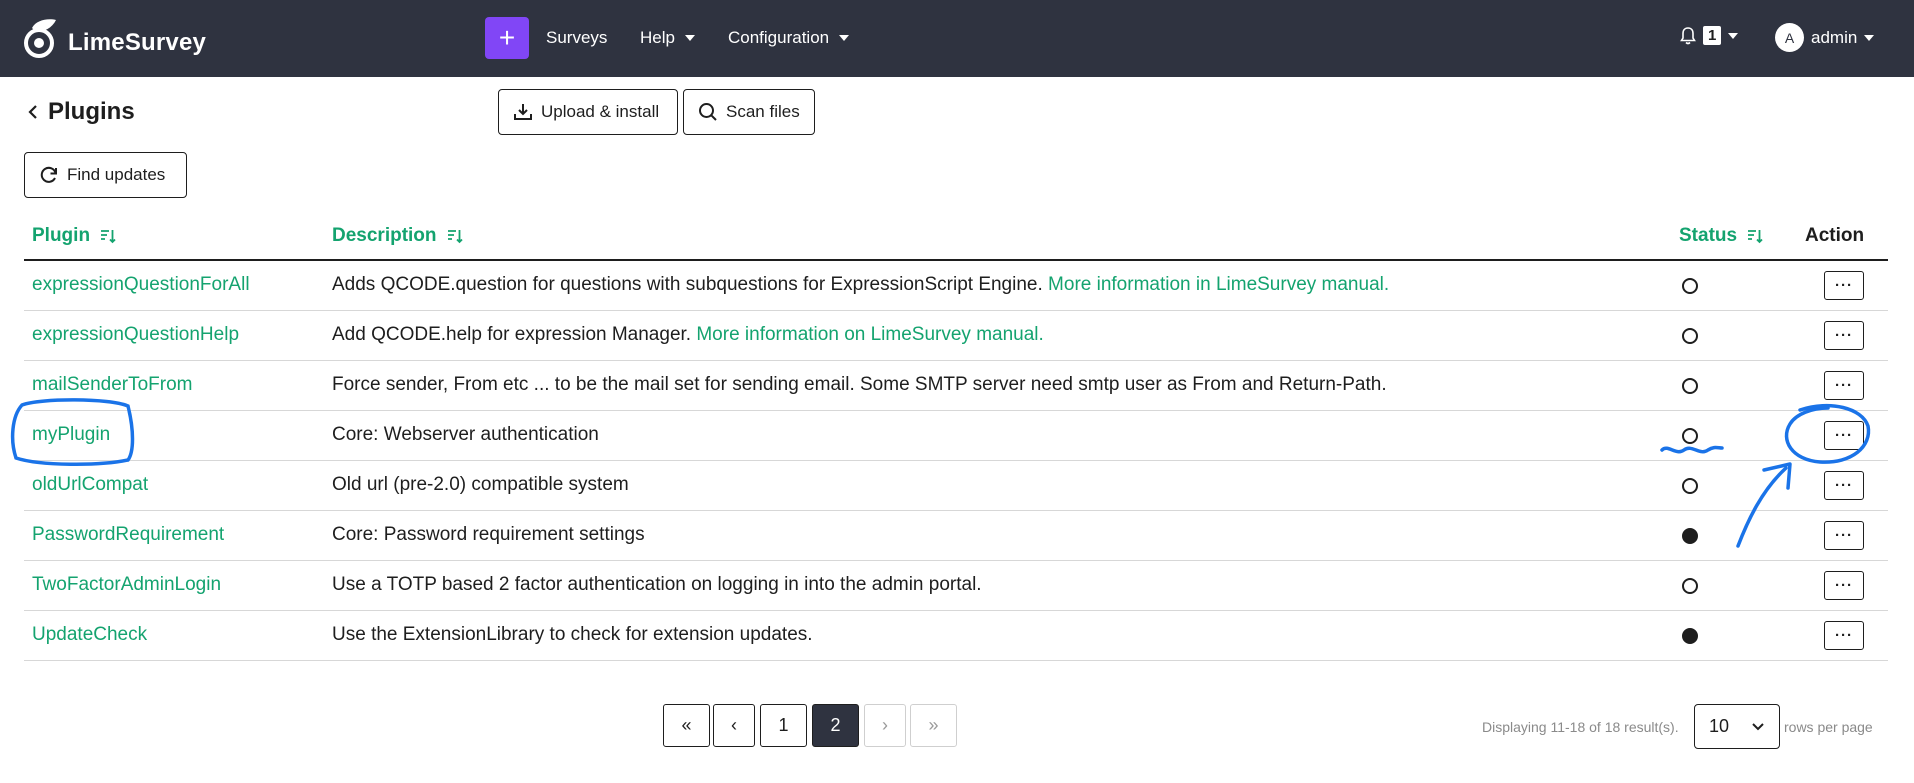 The width and height of the screenshot is (1914, 783). I want to click on column-status-label: Status, so click(1708, 235).